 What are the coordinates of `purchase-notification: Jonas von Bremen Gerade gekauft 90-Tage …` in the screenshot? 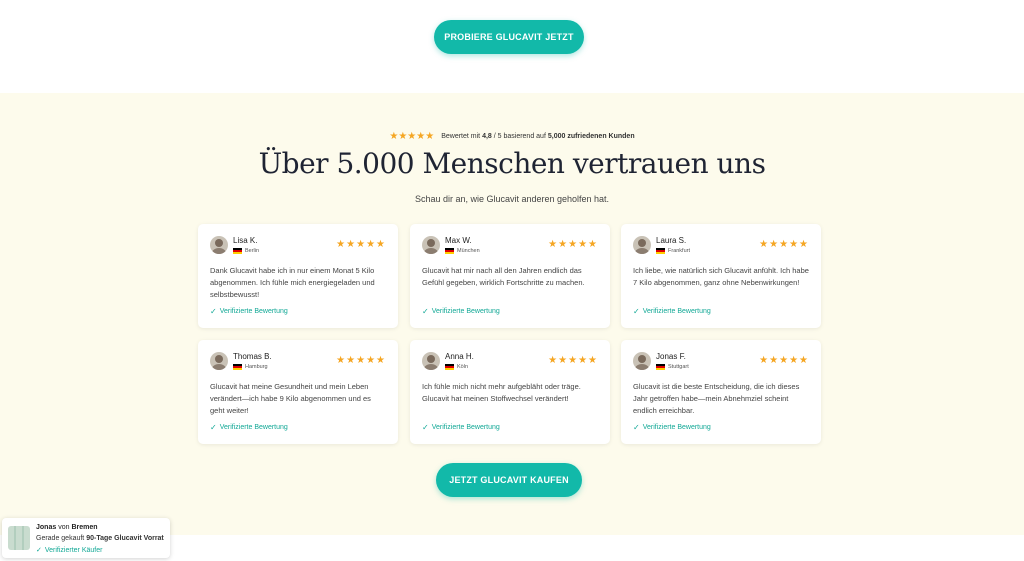 It's located at (86, 538).